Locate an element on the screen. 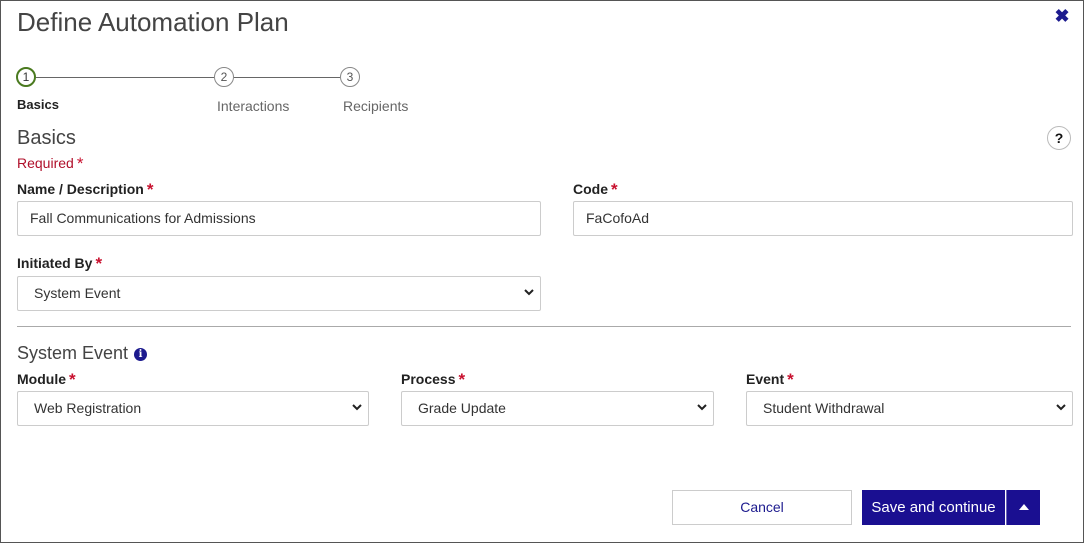  basics-heading: Basics is located at coordinates (46, 138).